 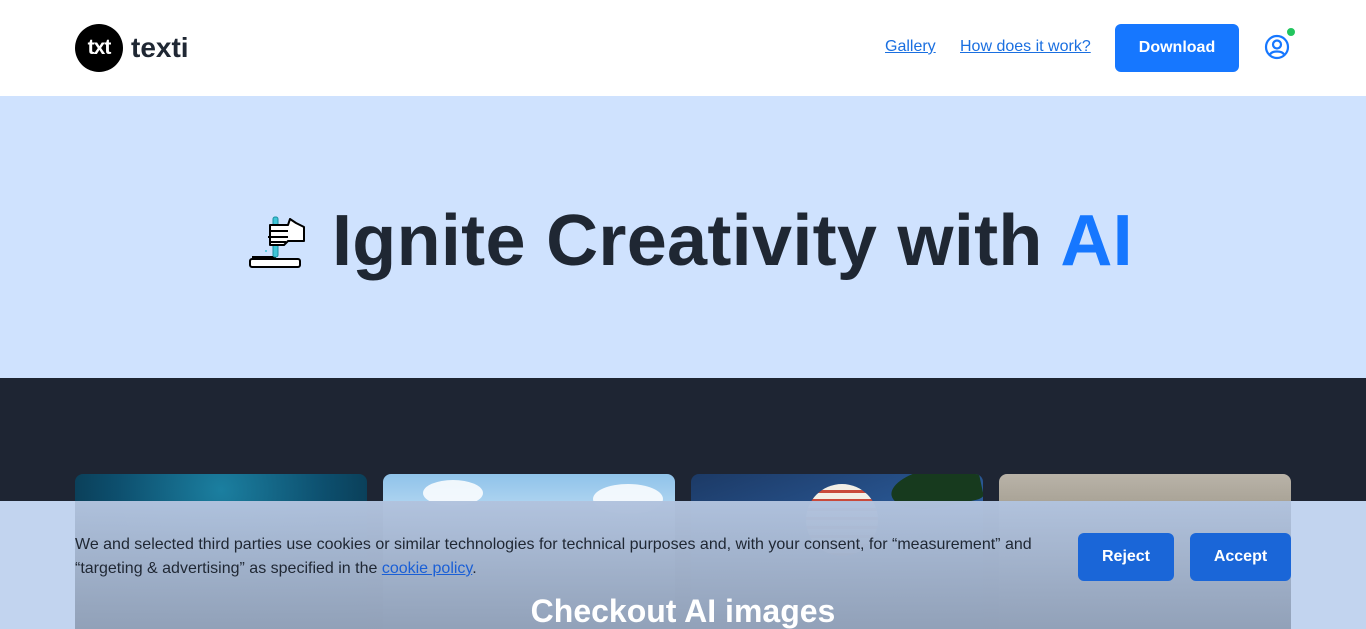 I want to click on nav-link-how-it-works: How does it work?, so click(x=1025, y=47).